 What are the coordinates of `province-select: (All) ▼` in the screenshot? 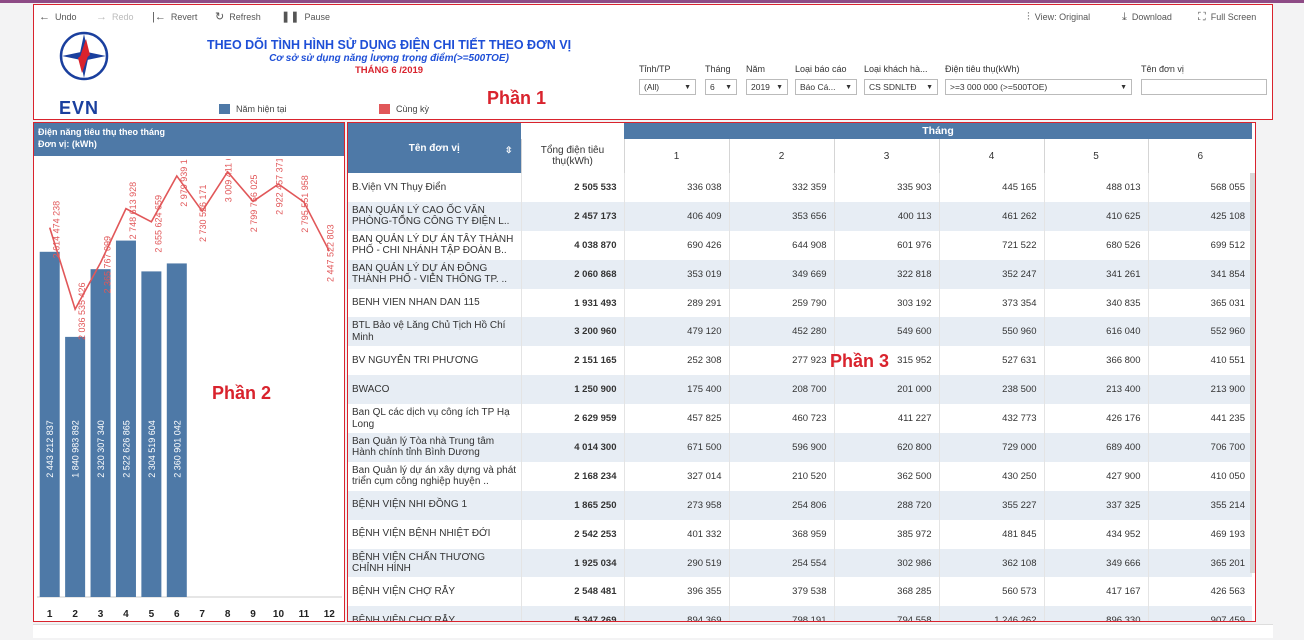 It's located at (667, 87).